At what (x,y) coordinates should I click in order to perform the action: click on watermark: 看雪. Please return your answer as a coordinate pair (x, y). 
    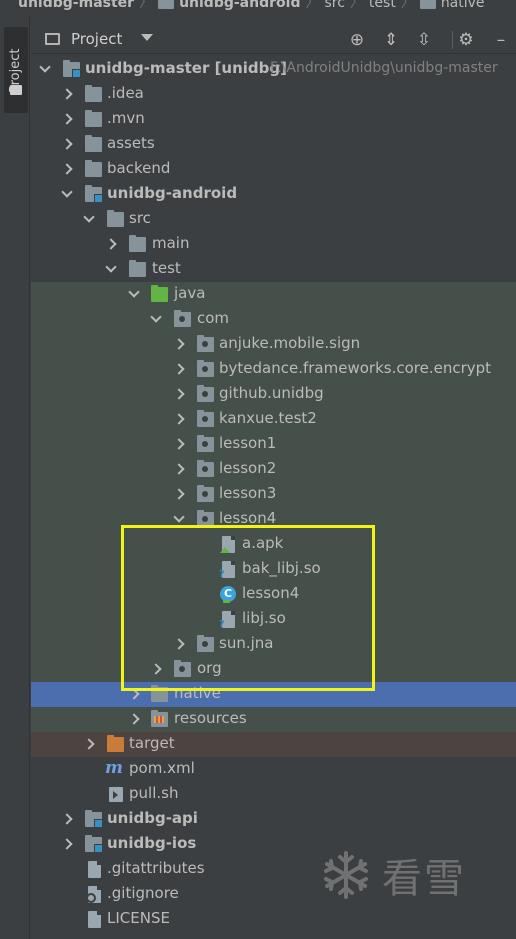
    Looking at the image, I should click on (393, 875).